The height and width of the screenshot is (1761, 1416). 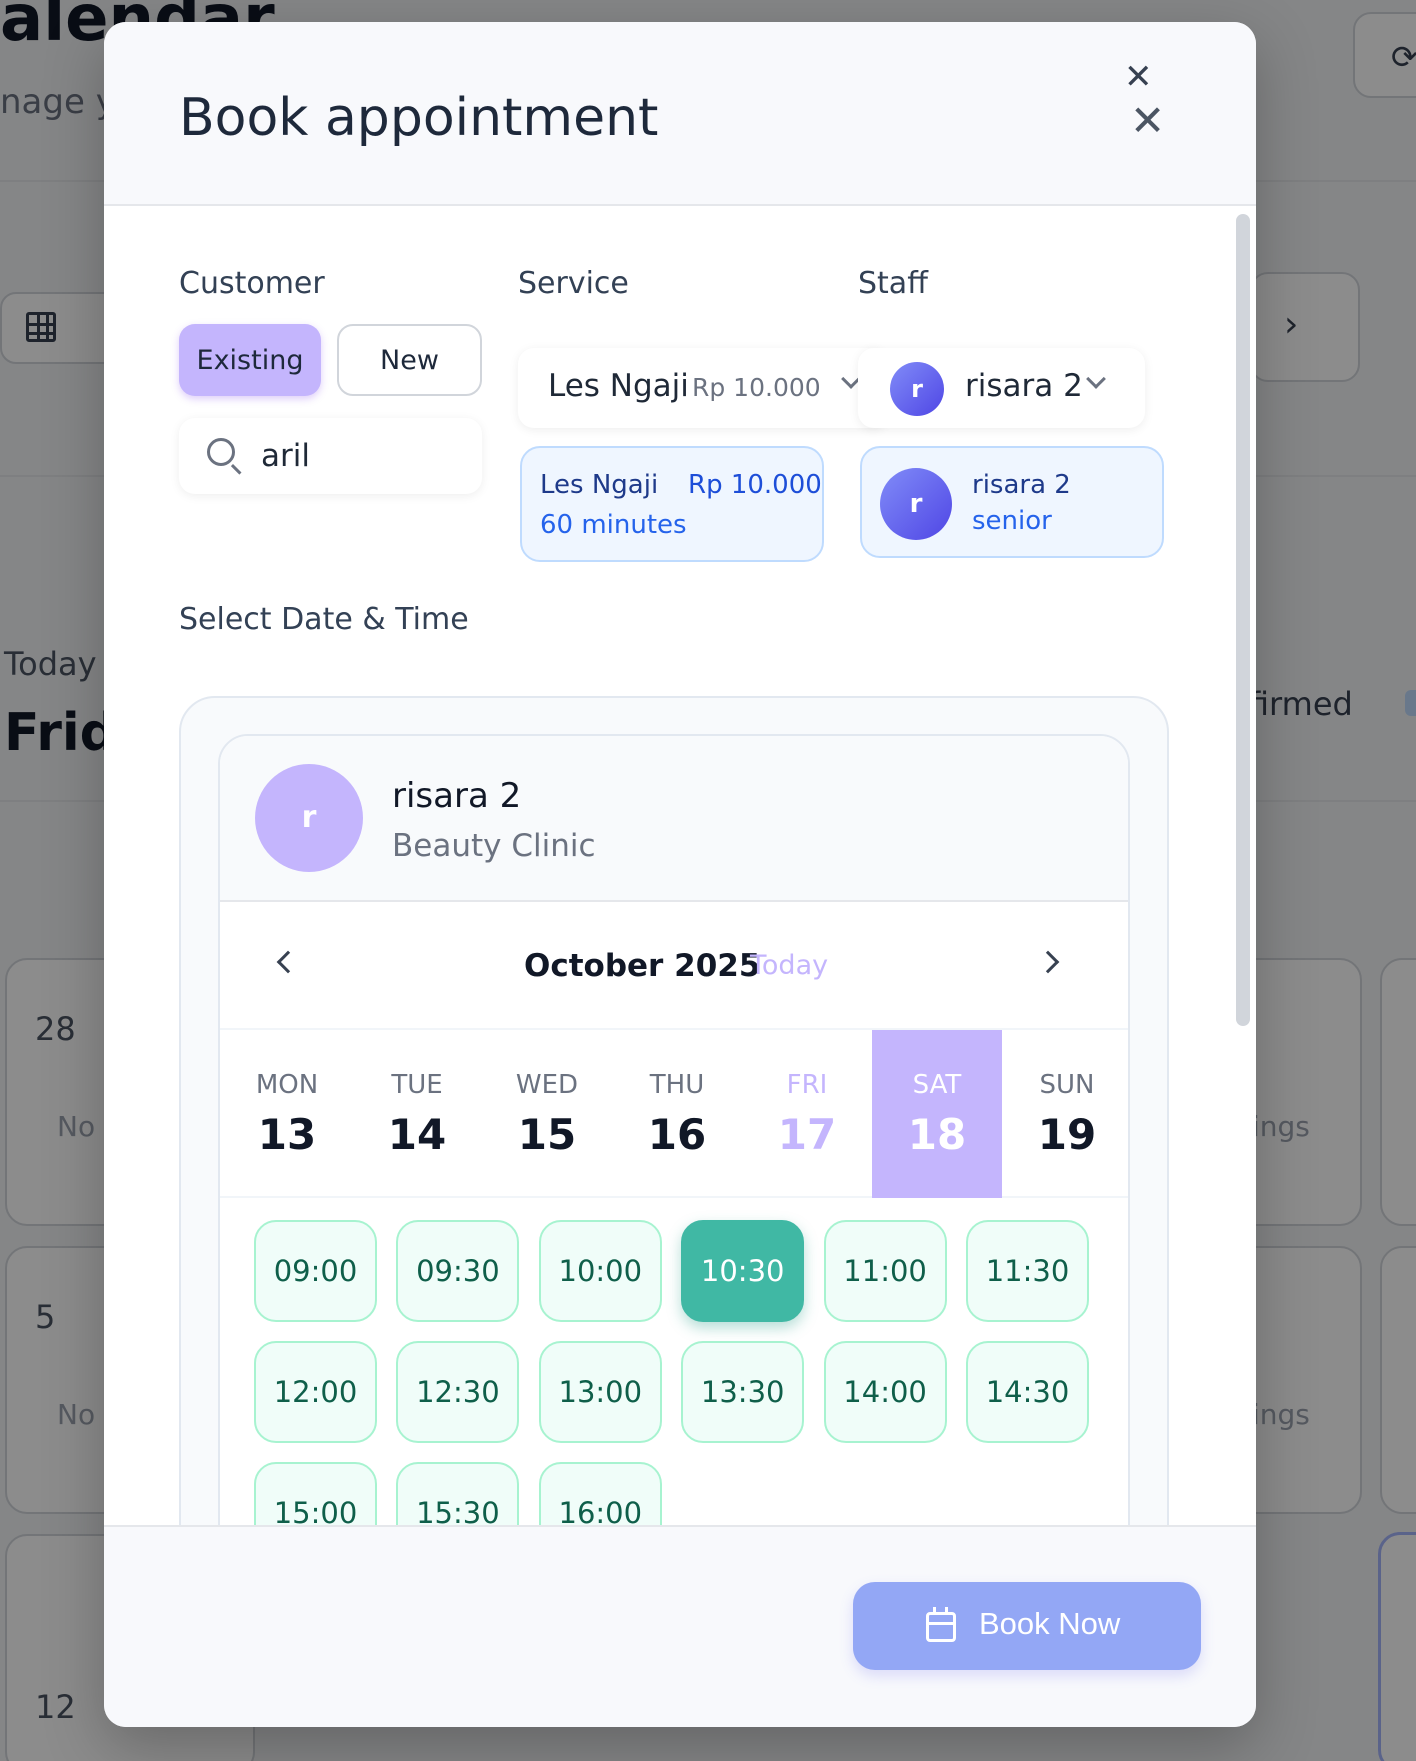 I want to click on calendar-nav: October 2025 Today, so click(x=674, y=966).